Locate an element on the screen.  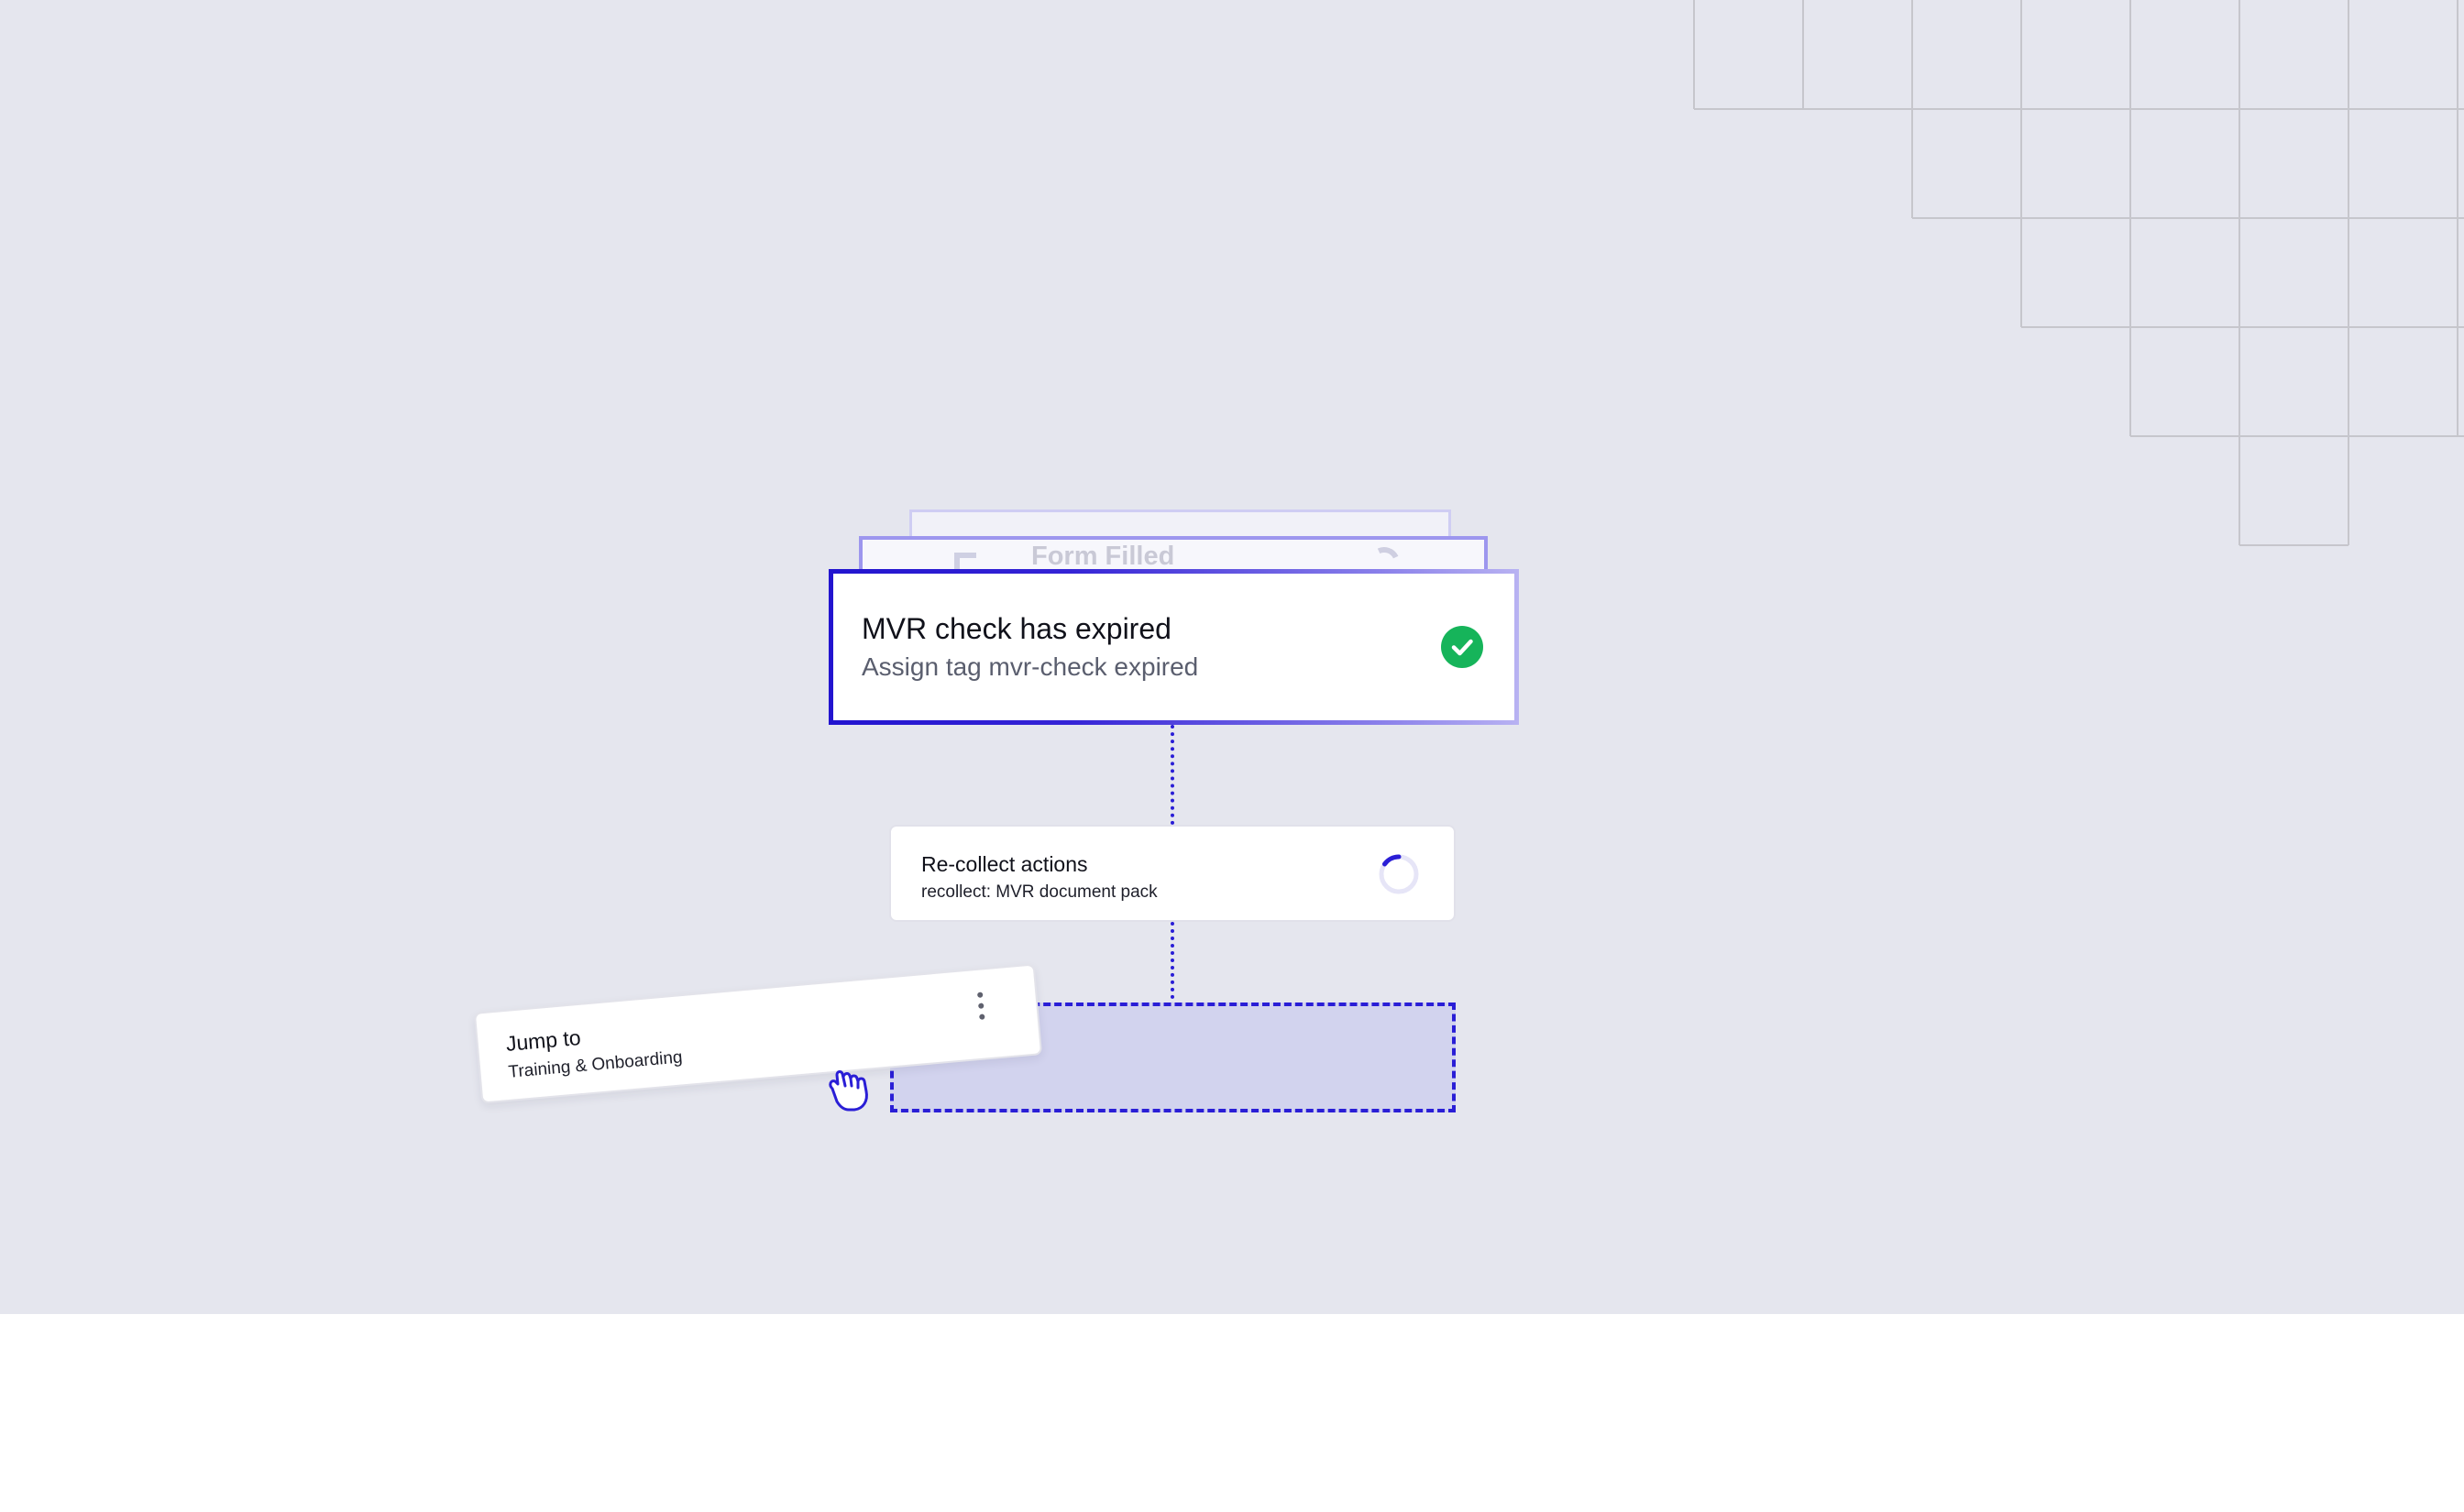
action-card-title: Re-collect actions is located at coordinates (1004, 864).